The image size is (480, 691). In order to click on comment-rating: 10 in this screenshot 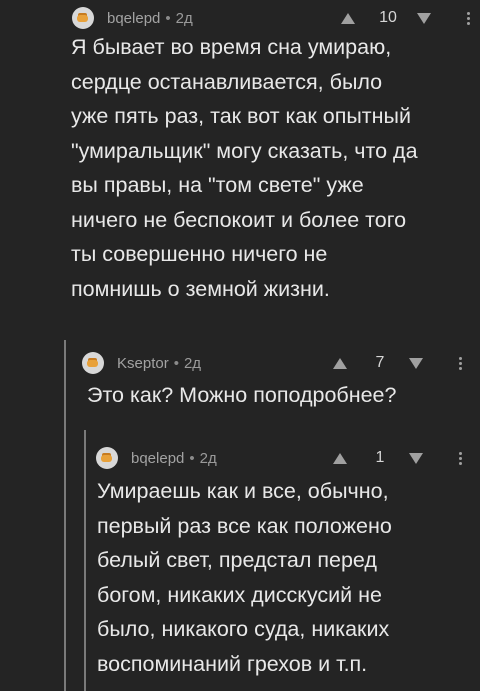, I will do `click(388, 17)`.